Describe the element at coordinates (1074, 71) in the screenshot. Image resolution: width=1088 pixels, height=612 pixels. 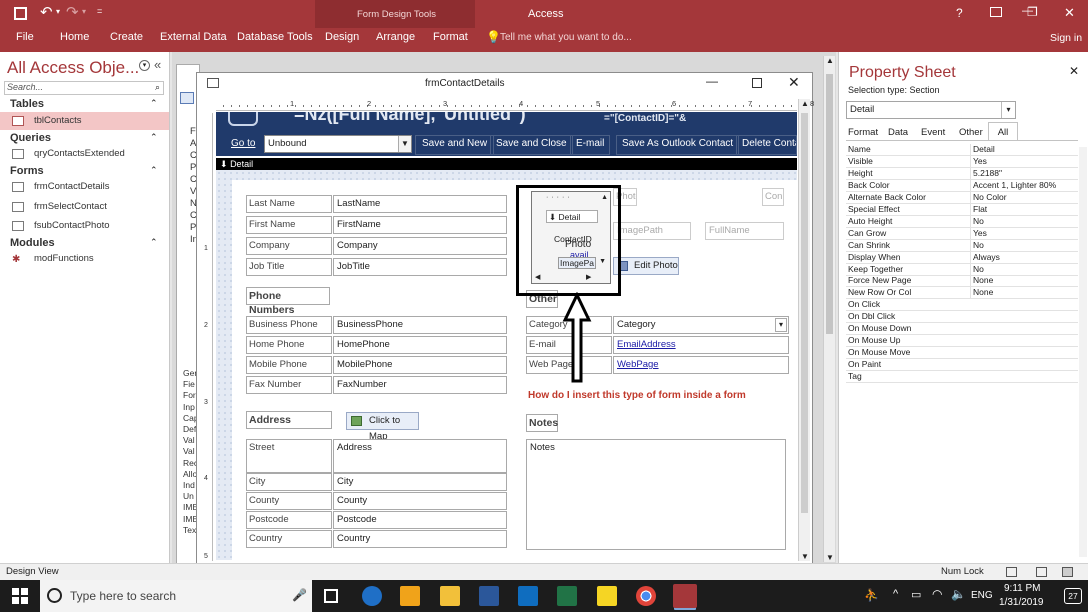
I see `property-sheet-close-icon: ✕` at that location.